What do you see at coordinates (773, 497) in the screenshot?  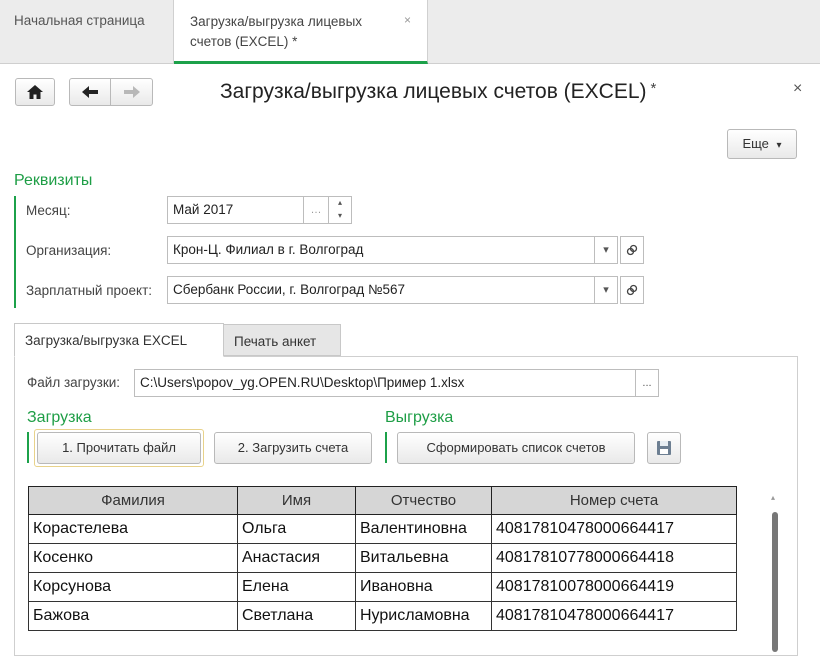 I see `scroll-up-icon: ▴` at bounding box center [773, 497].